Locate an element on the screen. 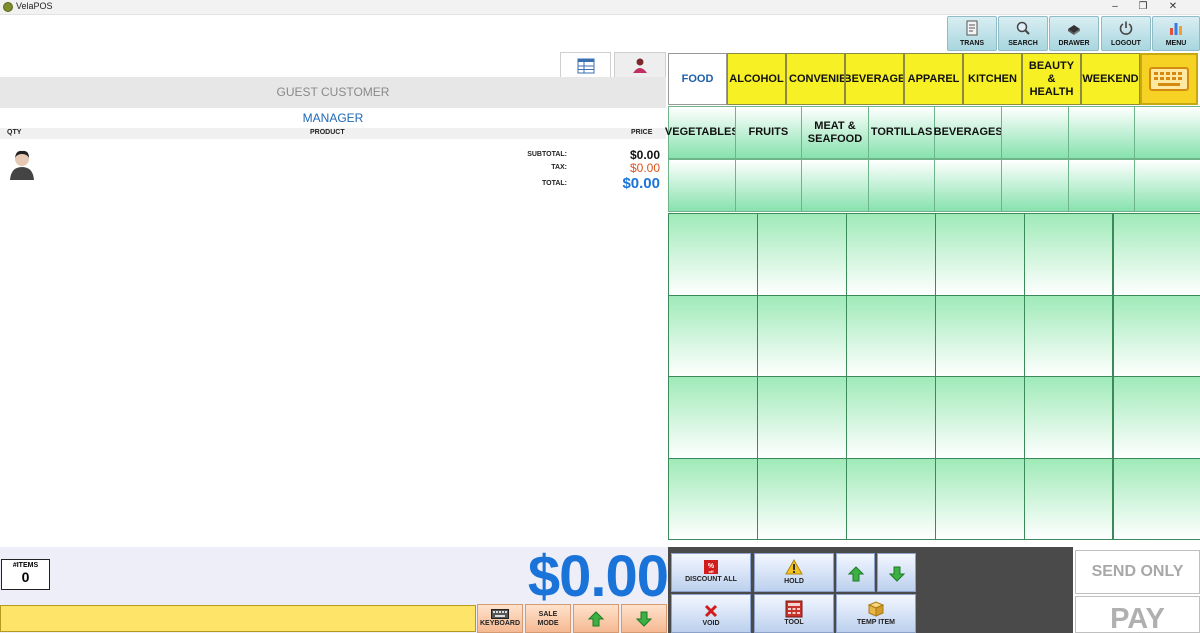 Image resolution: width=1200 pixels, height=633 pixels. arrow-up-icon is located at coordinates (855, 574).